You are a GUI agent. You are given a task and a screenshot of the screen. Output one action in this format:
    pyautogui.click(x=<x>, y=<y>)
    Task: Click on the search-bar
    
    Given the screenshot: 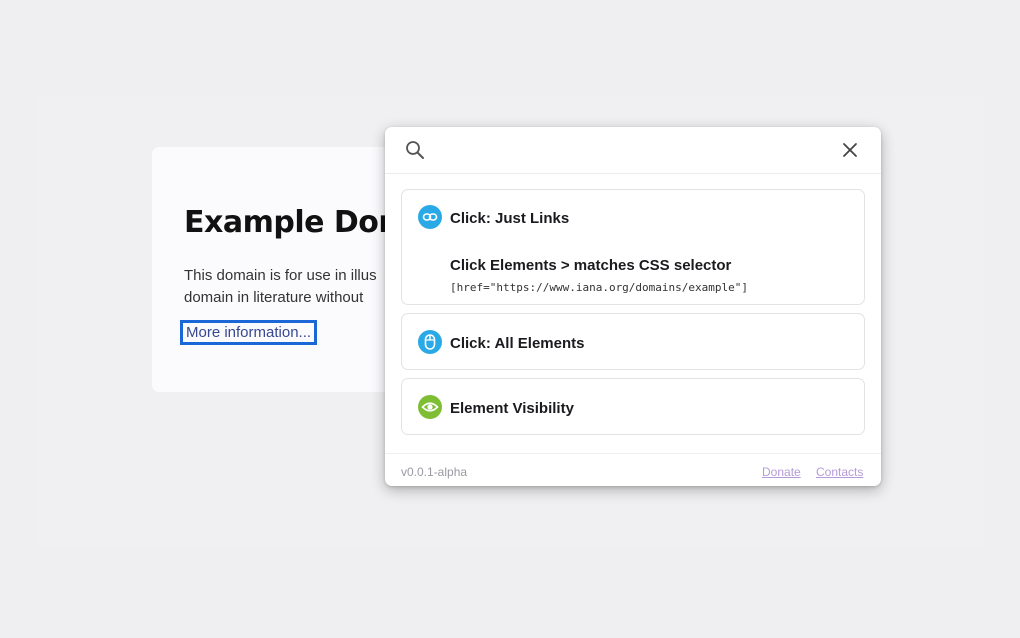 What is the action you would take?
    pyautogui.click(x=633, y=150)
    